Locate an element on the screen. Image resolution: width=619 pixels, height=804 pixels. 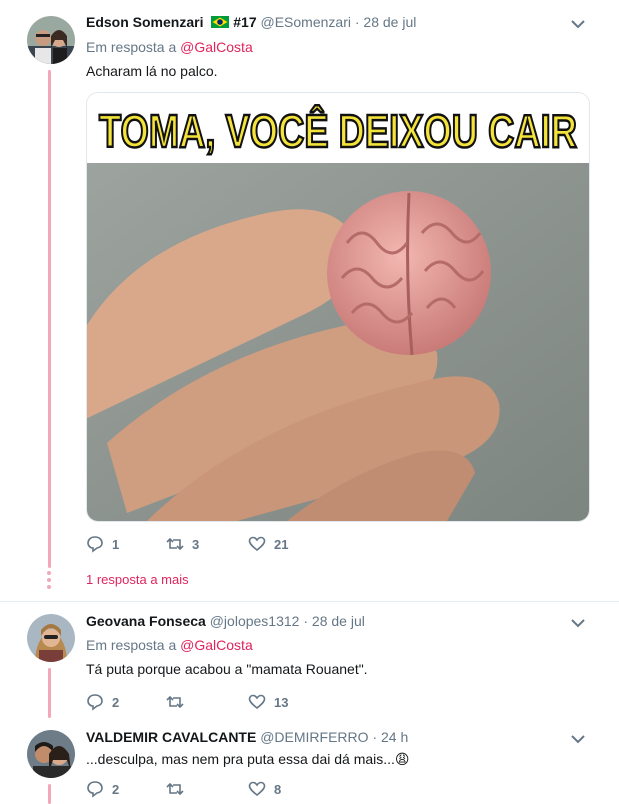
brazil-flag-icon is located at coordinates (220, 22).